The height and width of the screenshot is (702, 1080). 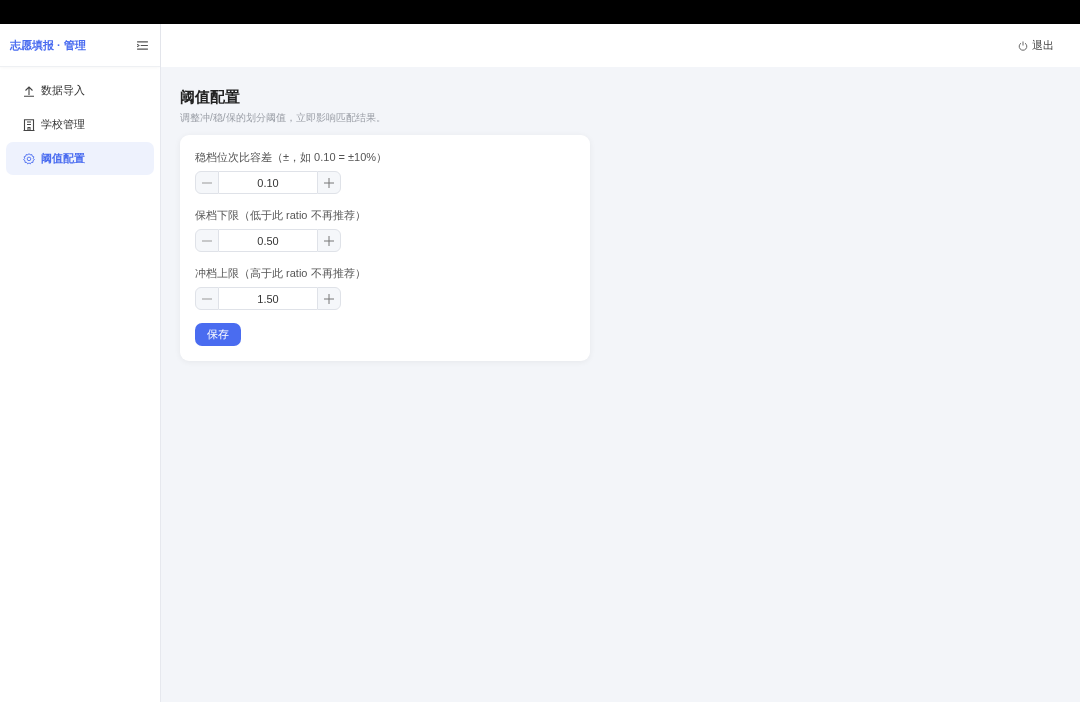 What do you see at coordinates (1023, 45) in the screenshot?
I see `power-icon` at bounding box center [1023, 45].